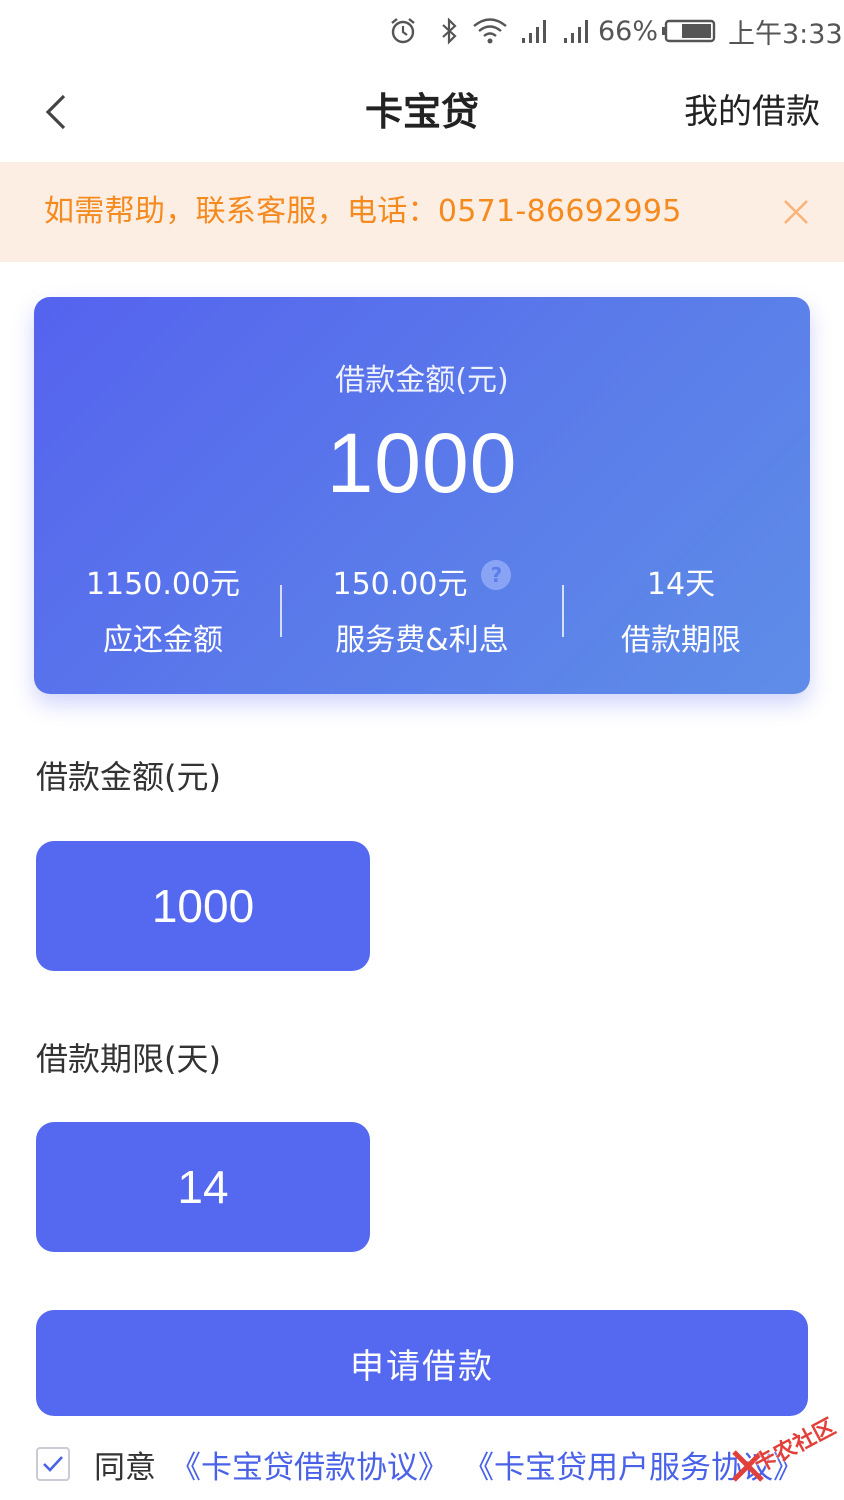 The width and height of the screenshot is (844, 1500). I want to click on close-icon, so click(796, 212).